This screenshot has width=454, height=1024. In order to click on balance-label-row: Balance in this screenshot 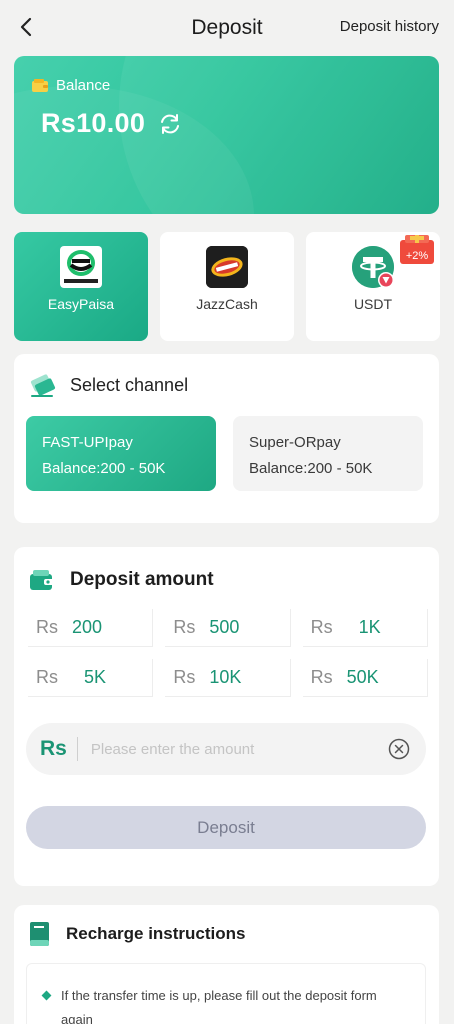, I will do `click(71, 85)`.